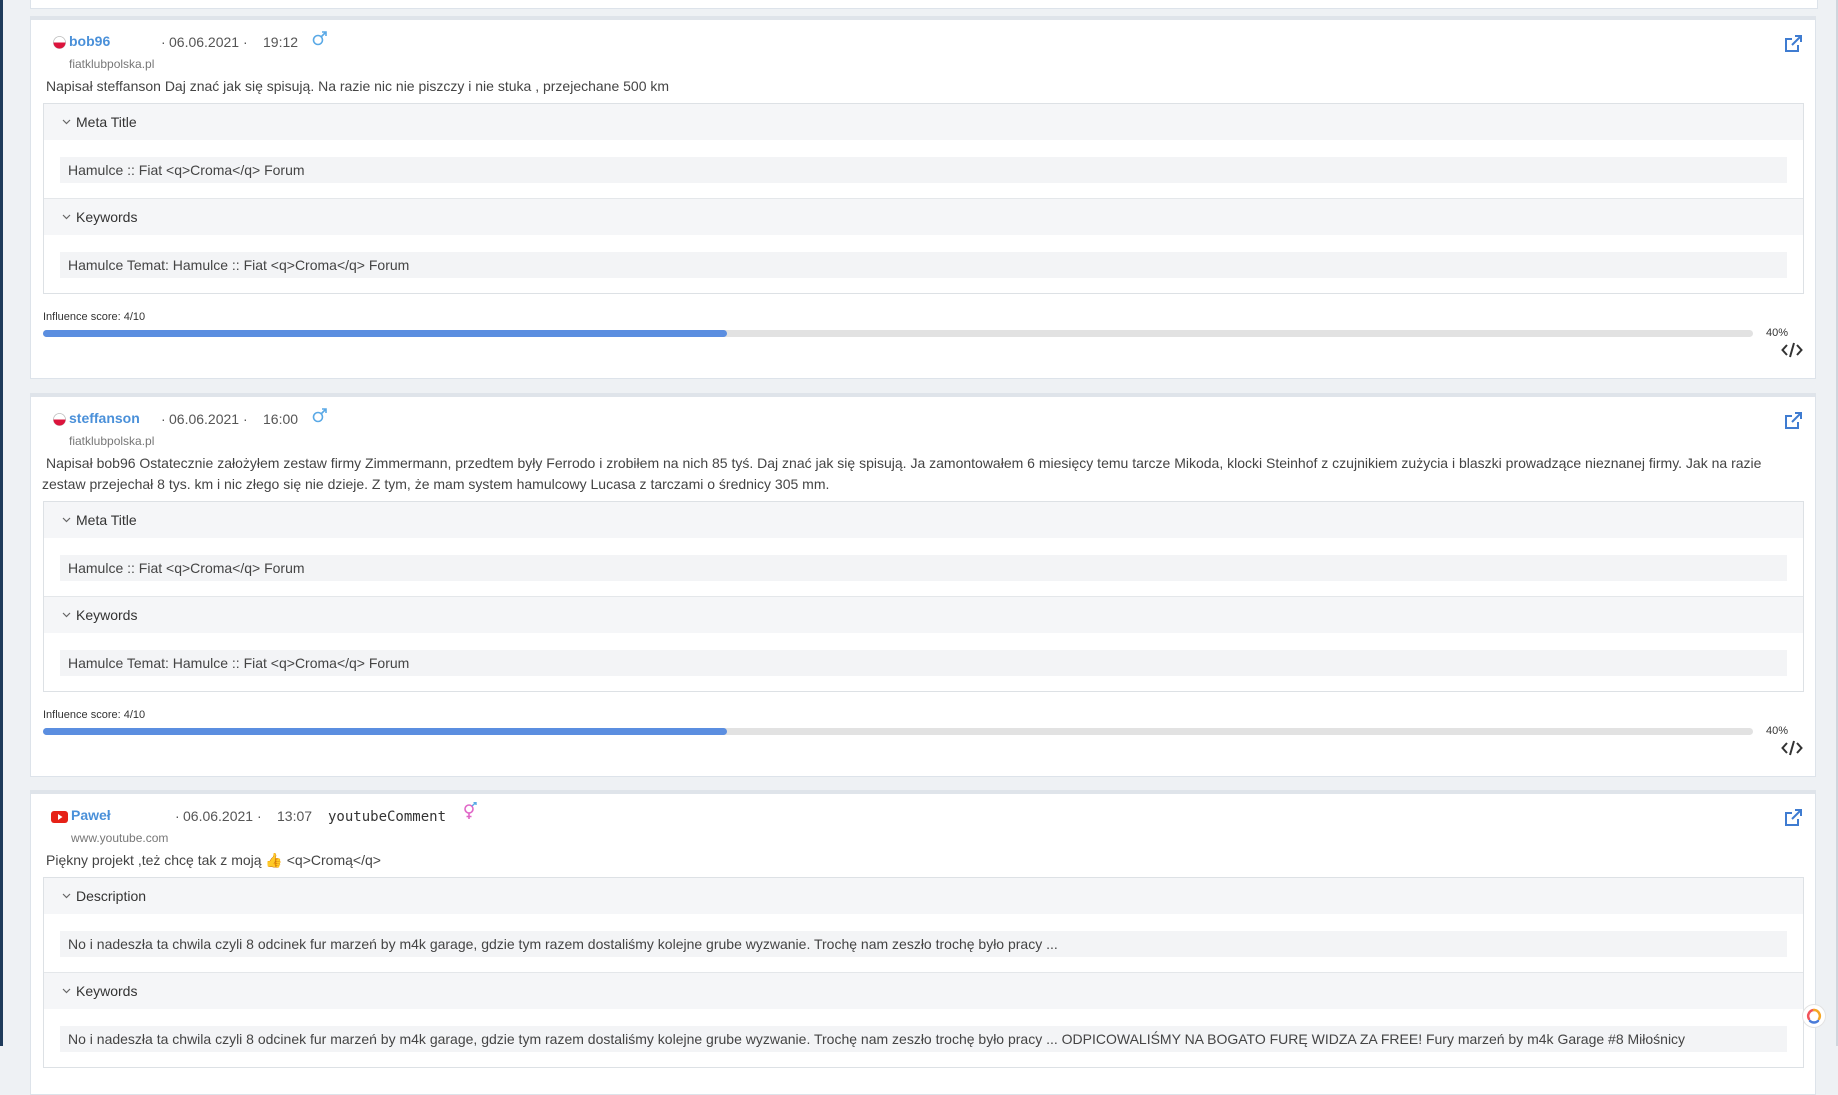 This screenshot has width=1838, height=1095. Describe the element at coordinates (104, 418) in the screenshot. I see `author-name: steffanson` at that location.